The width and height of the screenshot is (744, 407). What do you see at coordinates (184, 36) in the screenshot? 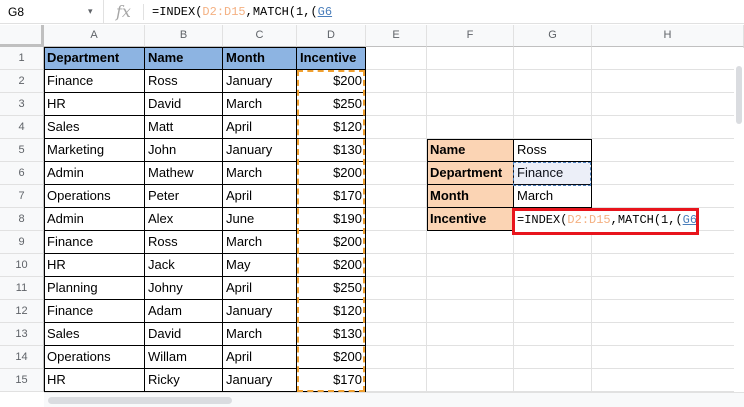
I see `column-header-b: B` at bounding box center [184, 36].